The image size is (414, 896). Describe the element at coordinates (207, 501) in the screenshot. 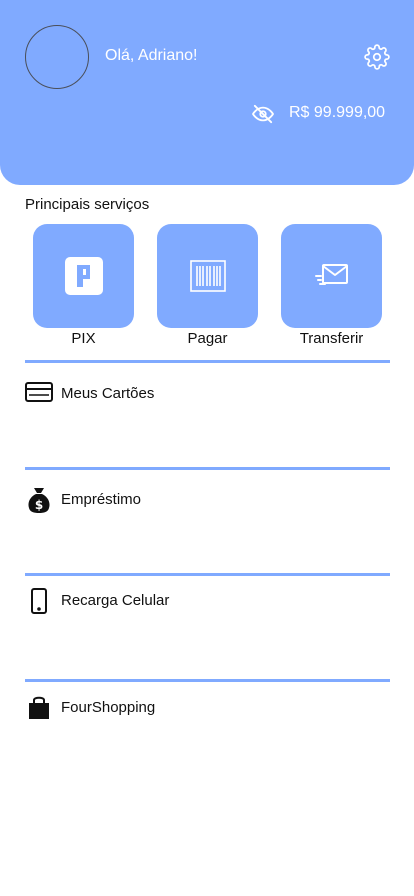

I see `menu-item-emprestimo: $ Empréstimo` at that location.